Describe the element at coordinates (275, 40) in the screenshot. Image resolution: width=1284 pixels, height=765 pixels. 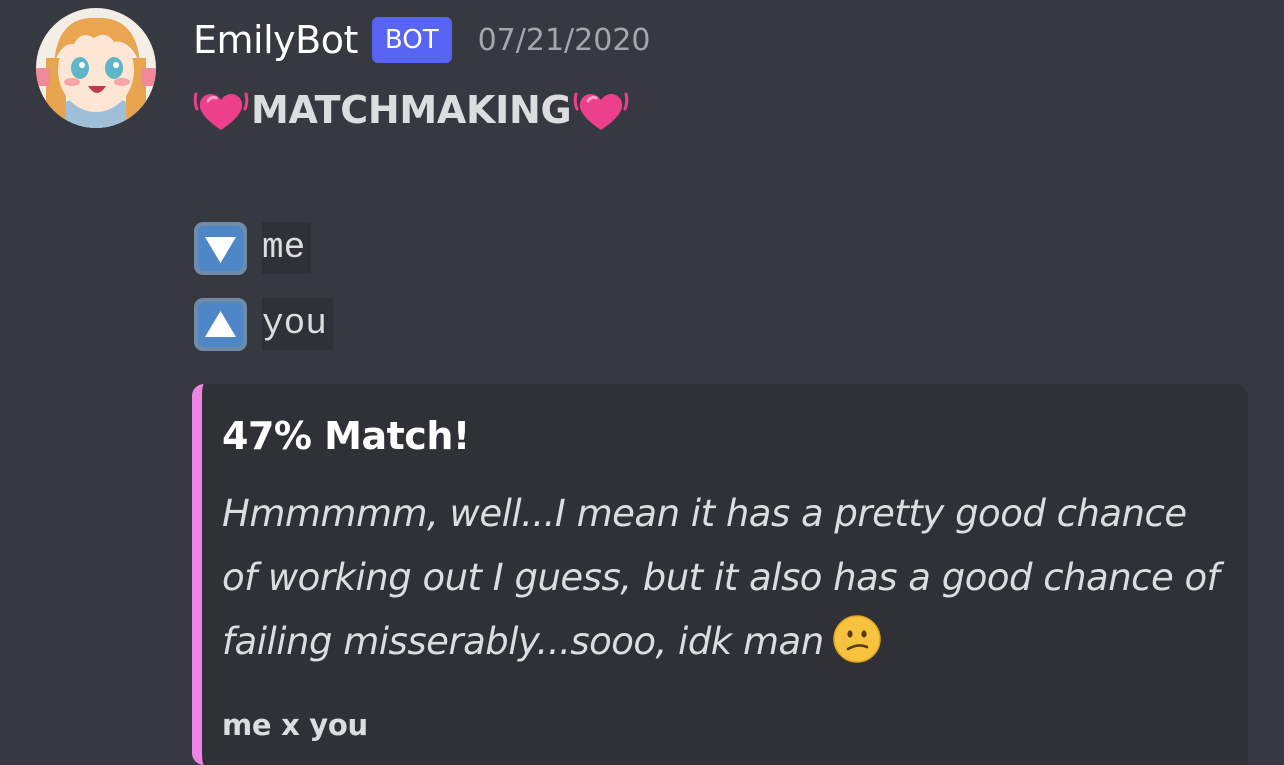
I see `username: EmilyBot` at that location.